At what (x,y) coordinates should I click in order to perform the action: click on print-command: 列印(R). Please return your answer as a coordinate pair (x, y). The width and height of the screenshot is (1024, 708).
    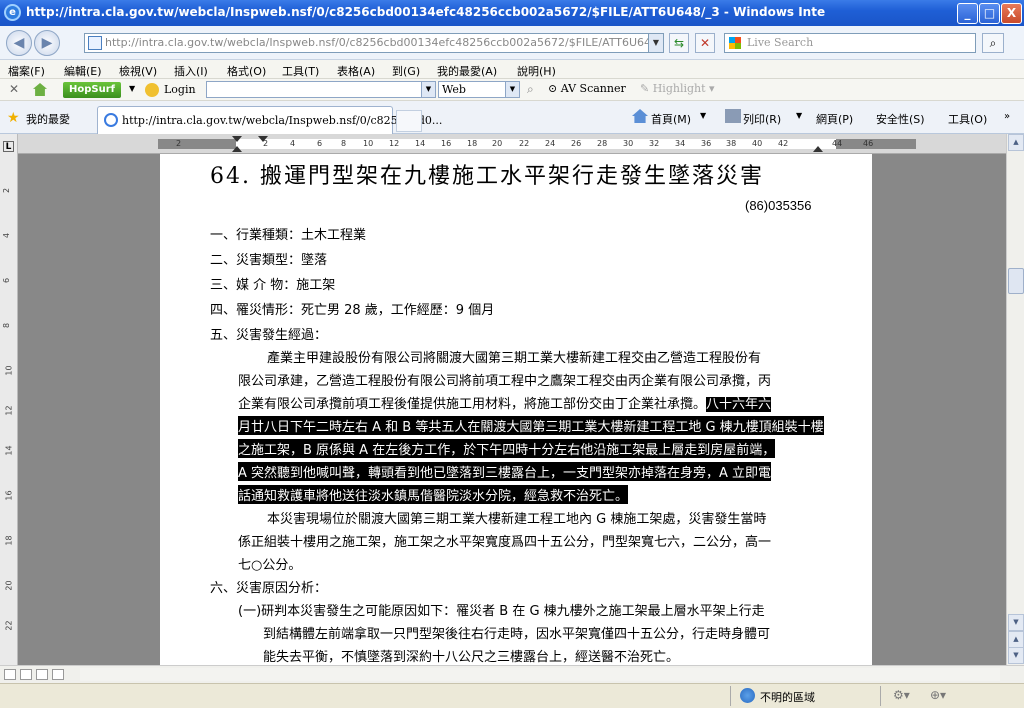
    Looking at the image, I should click on (762, 119).